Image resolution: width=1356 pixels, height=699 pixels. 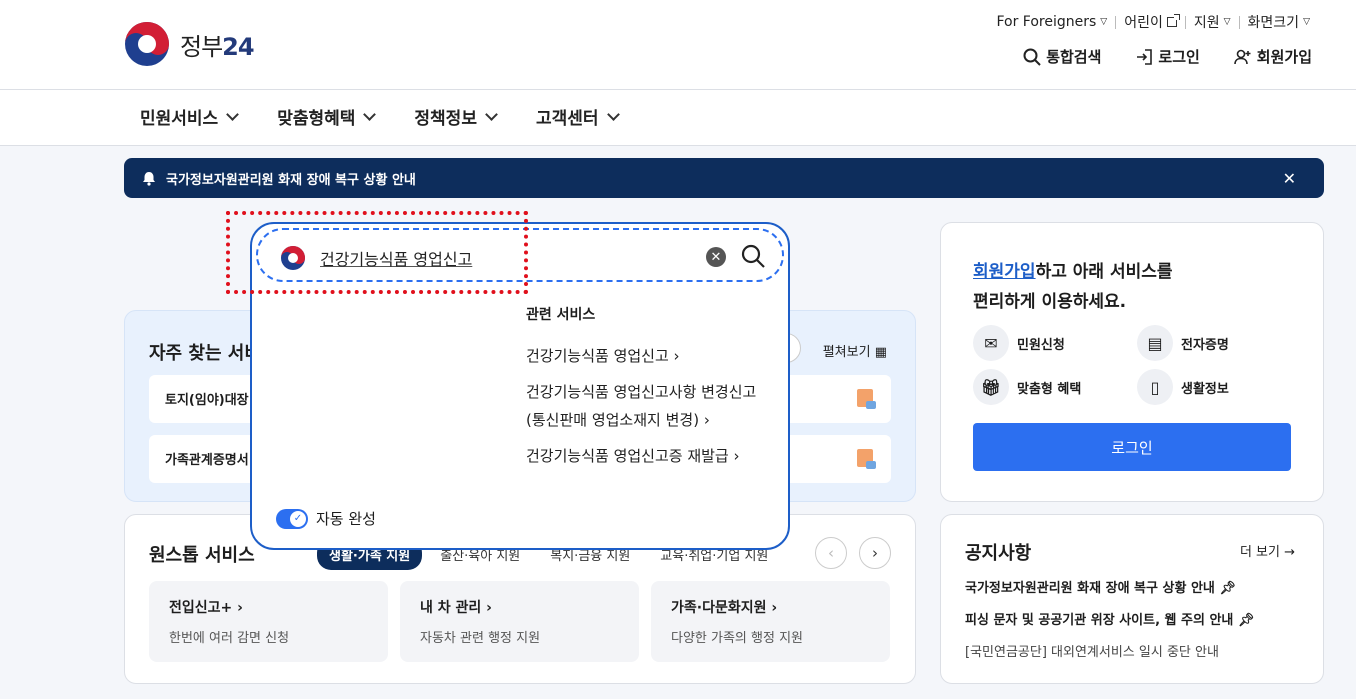 I want to click on bell-icon, so click(x=149, y=178).